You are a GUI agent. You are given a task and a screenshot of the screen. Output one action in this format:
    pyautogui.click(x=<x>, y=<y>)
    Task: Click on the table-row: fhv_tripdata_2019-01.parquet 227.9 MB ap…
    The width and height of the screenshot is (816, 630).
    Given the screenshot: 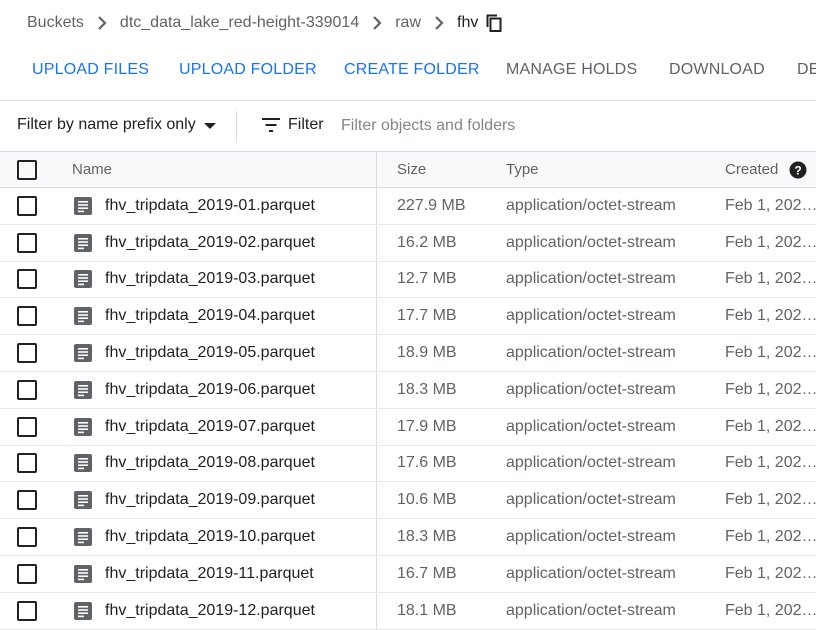 What is the action you would take?
    pyautogui.click(x=408, y=206)
    